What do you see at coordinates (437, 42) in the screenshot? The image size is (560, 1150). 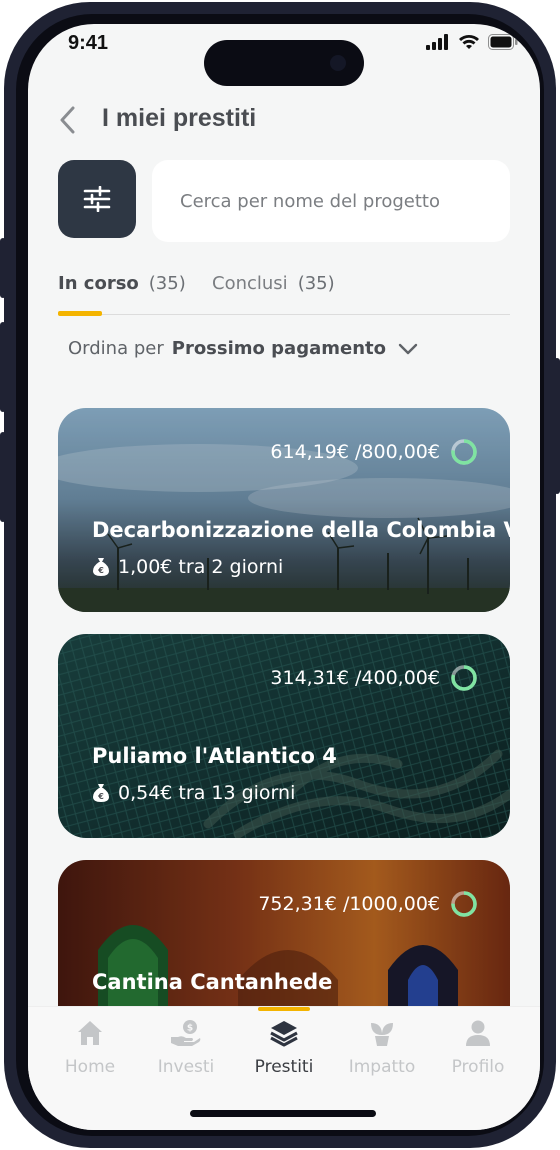 I see `cellular-signal-icon` at bounding box center [437, 42].